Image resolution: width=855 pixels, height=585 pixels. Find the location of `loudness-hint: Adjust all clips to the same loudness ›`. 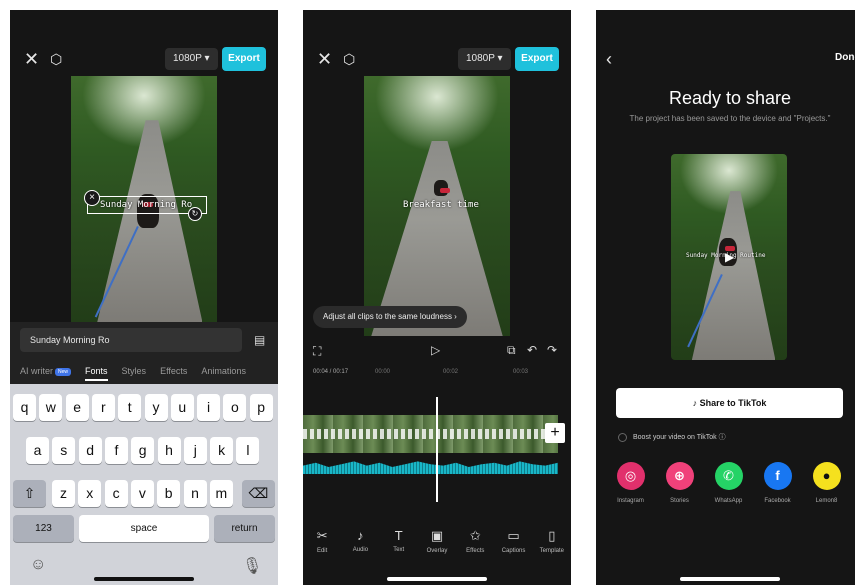

loudness-hint: Adjust all clips to the same loudness › is located at coordinates (390, 317).